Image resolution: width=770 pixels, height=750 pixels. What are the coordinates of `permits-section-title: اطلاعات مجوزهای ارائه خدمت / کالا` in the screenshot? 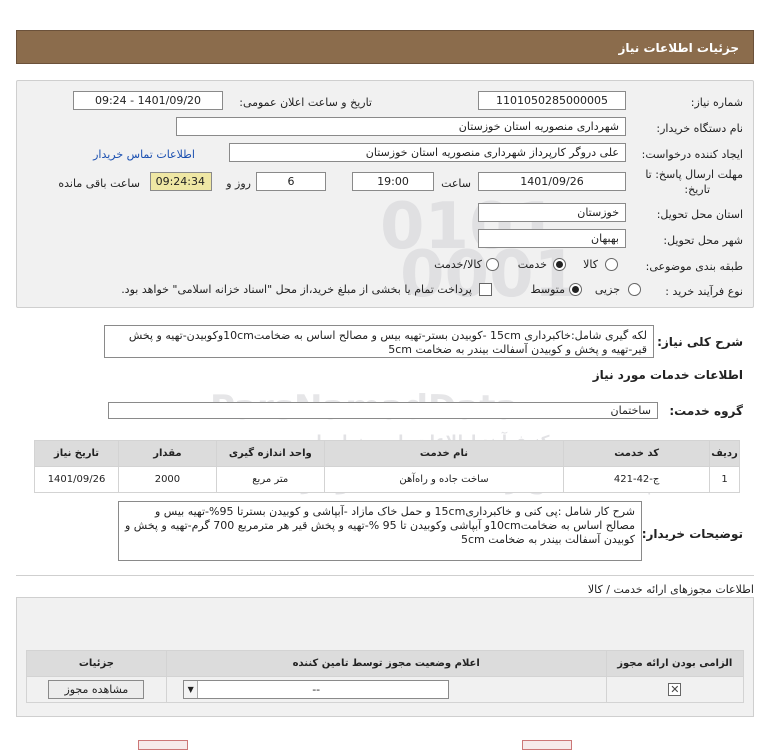 It's located at (670, 589).